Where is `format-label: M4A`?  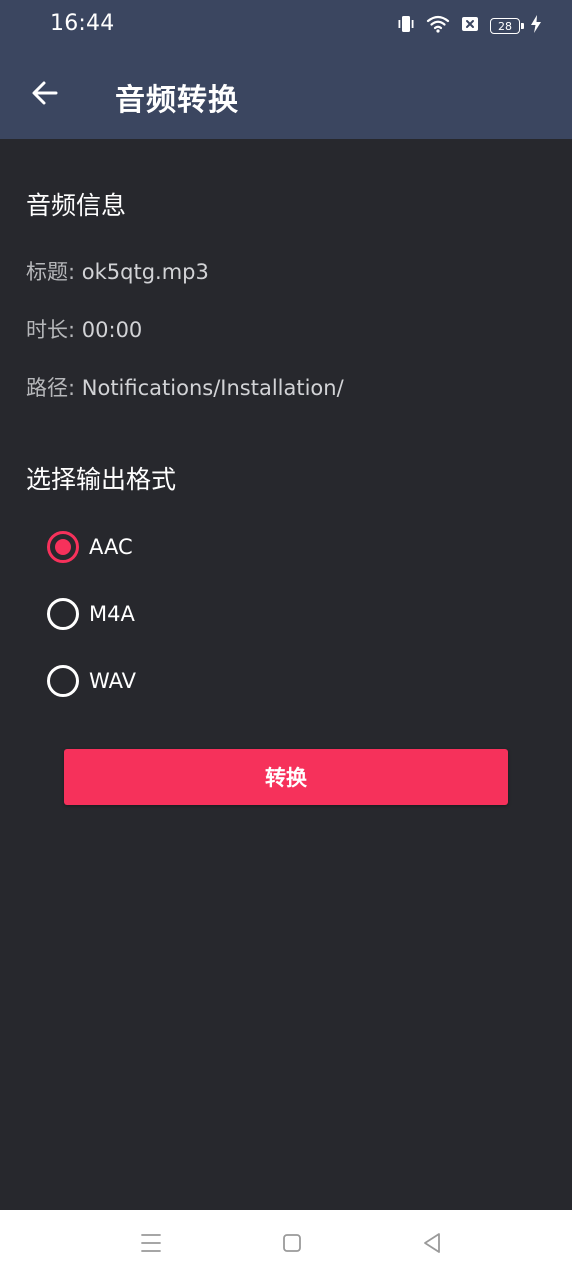
format-label: M4A is located at coordinates (112, 614).